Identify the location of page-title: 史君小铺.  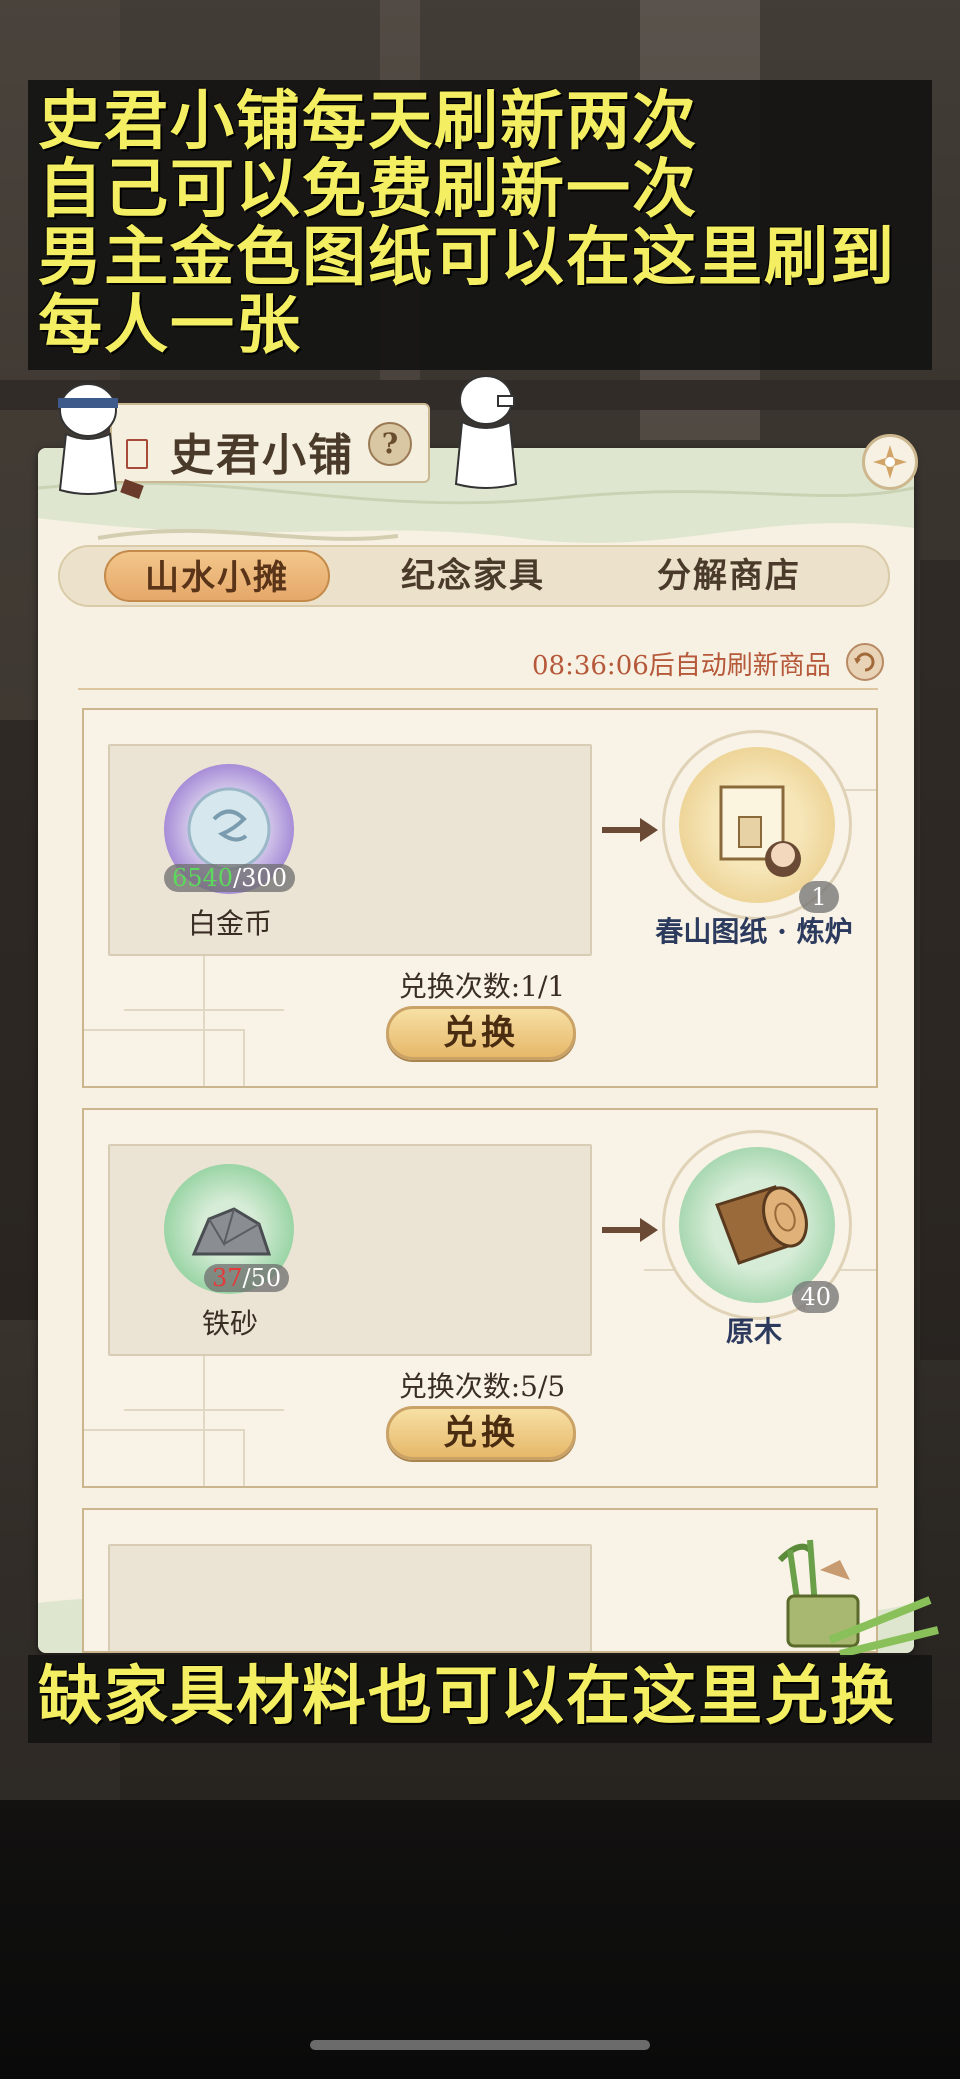
(262, 455).